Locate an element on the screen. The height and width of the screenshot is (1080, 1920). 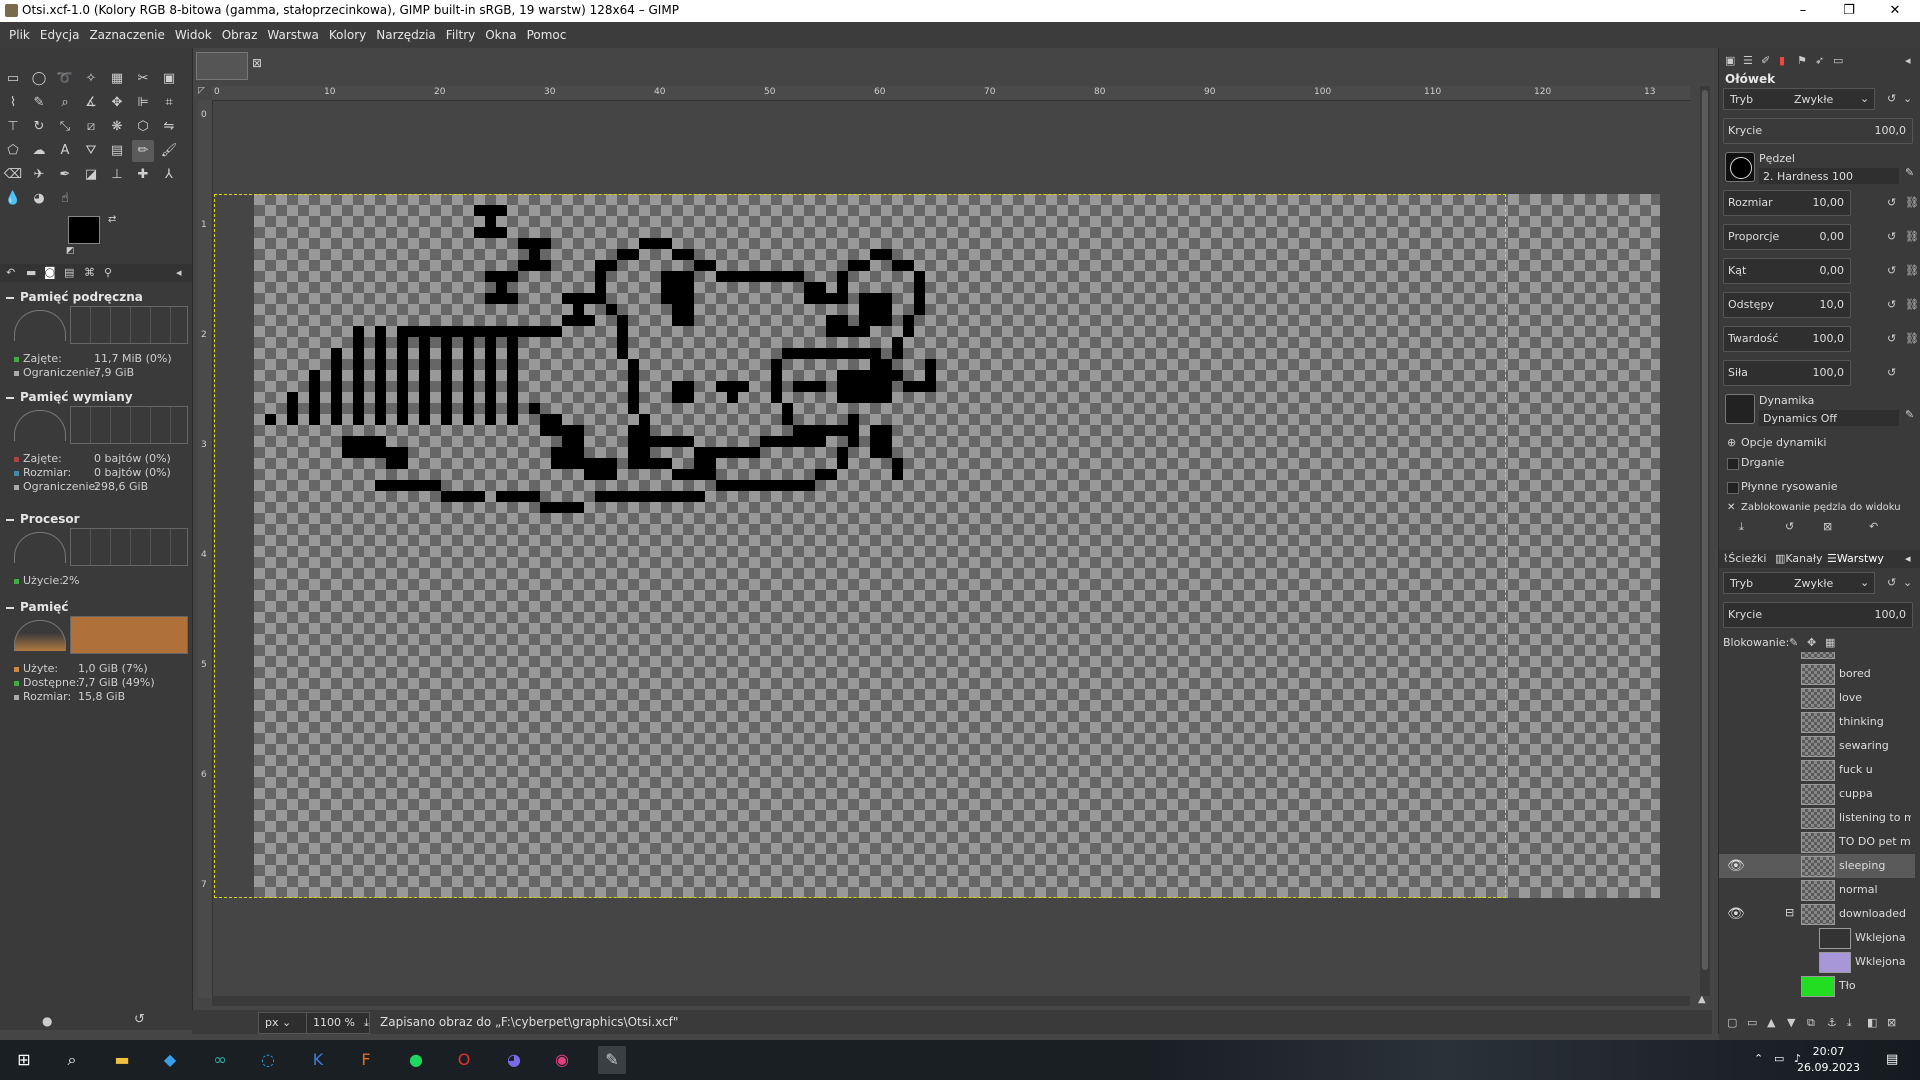
edit-brush-icon: ✎ is located at coordinates (1909, 172).